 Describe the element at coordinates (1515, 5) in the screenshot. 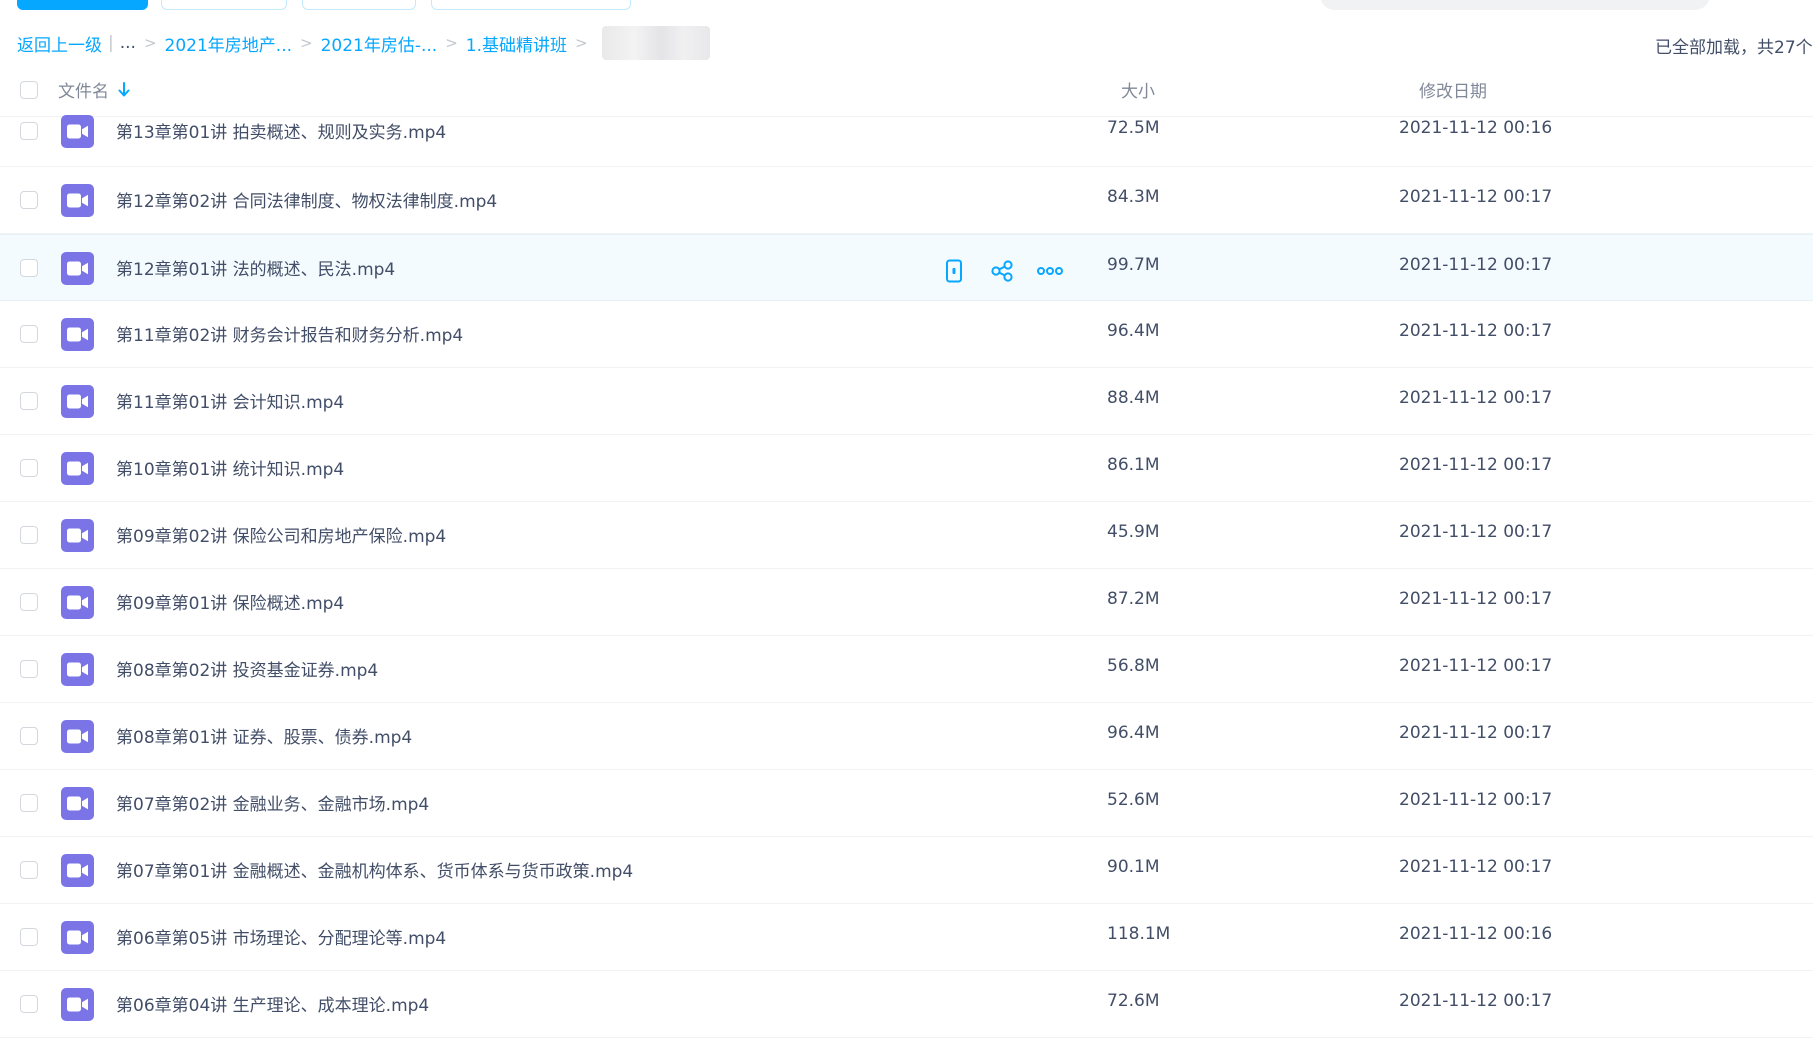

I see `search-input` at that location.